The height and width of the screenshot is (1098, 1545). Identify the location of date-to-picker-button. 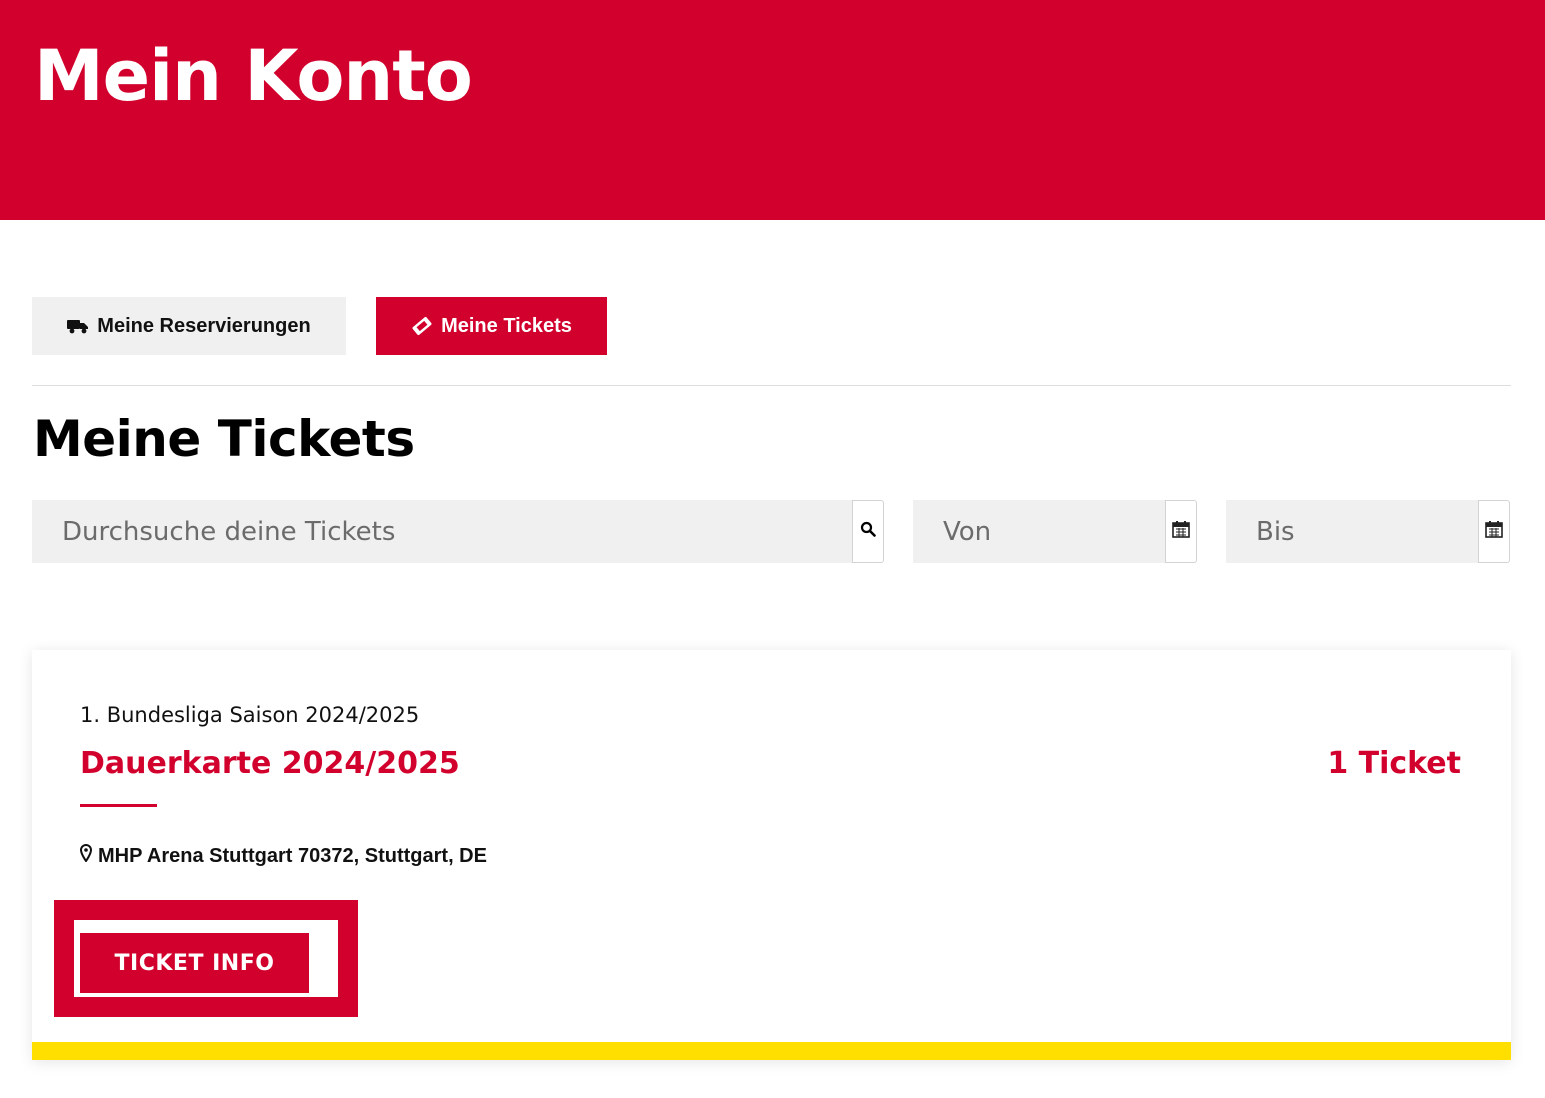
(1494, 531).